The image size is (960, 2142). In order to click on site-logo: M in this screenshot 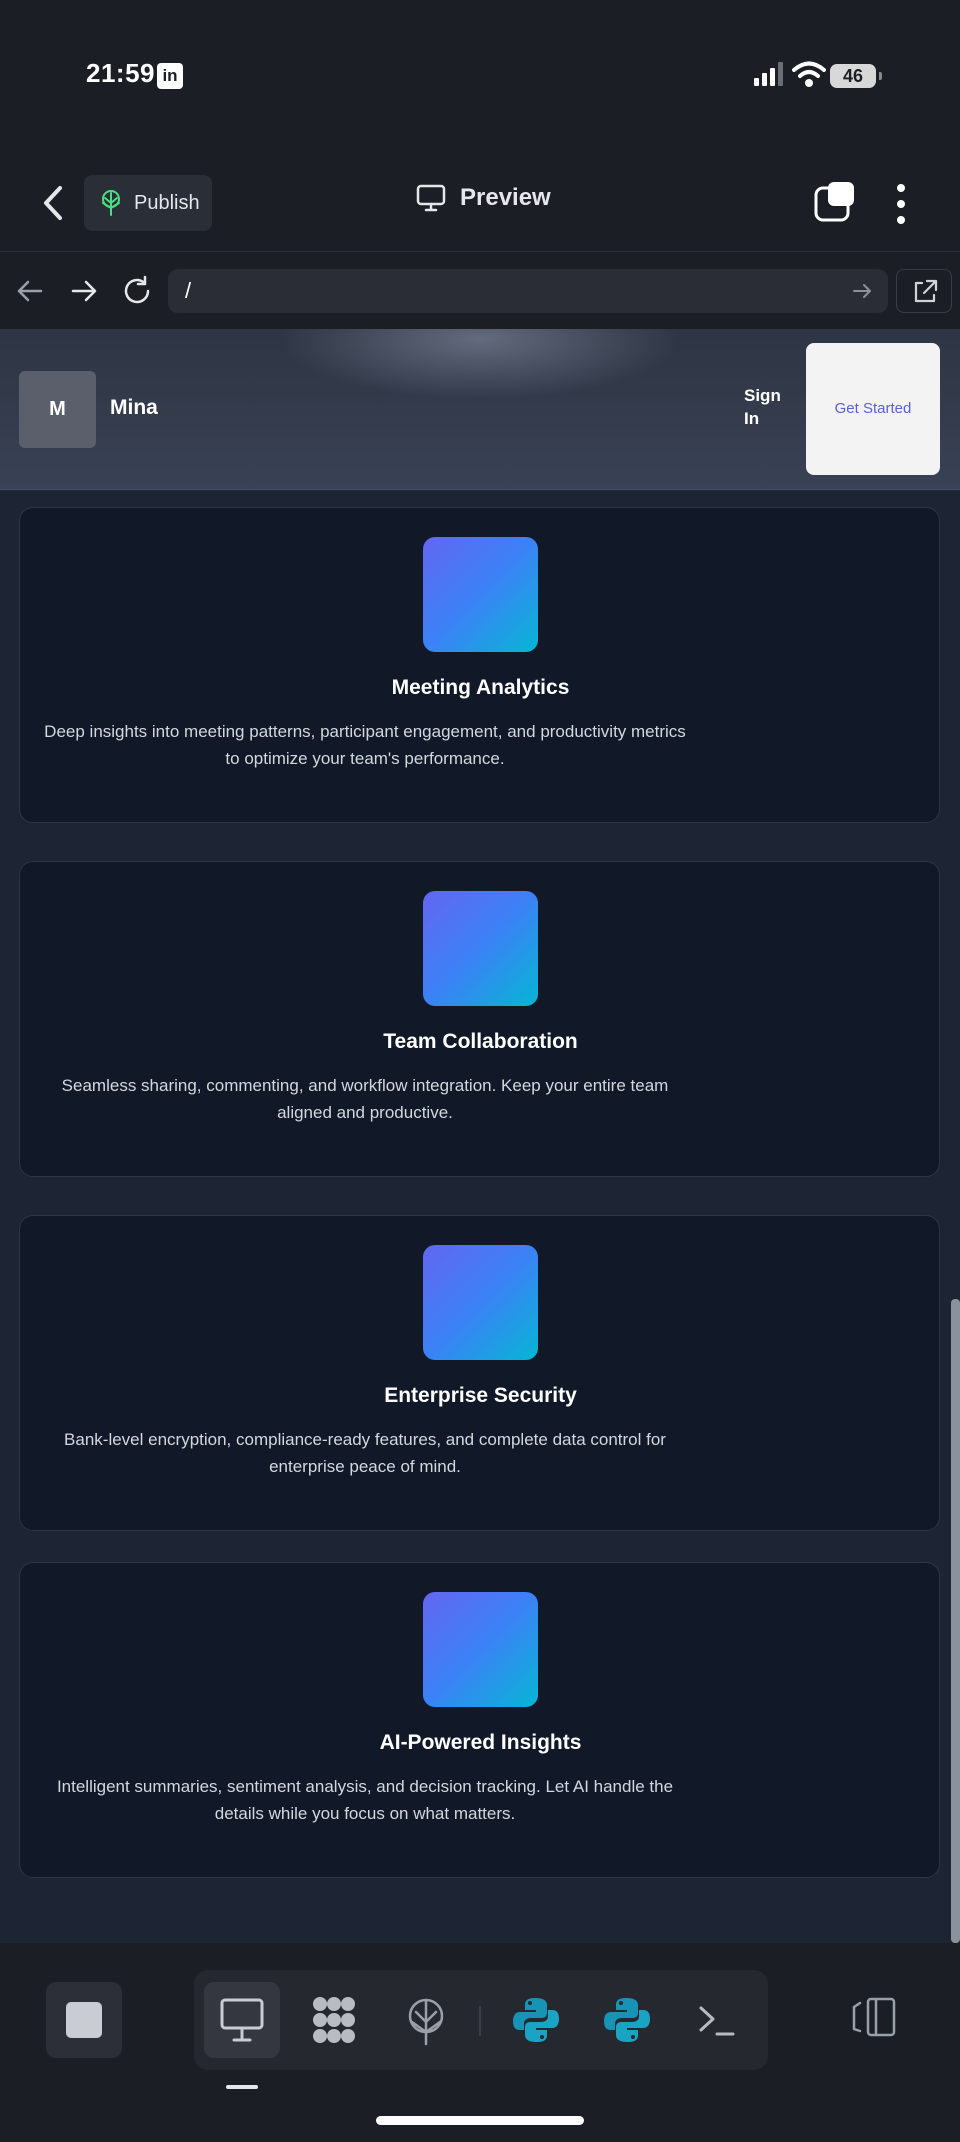, I will do `click(57, 409)`.